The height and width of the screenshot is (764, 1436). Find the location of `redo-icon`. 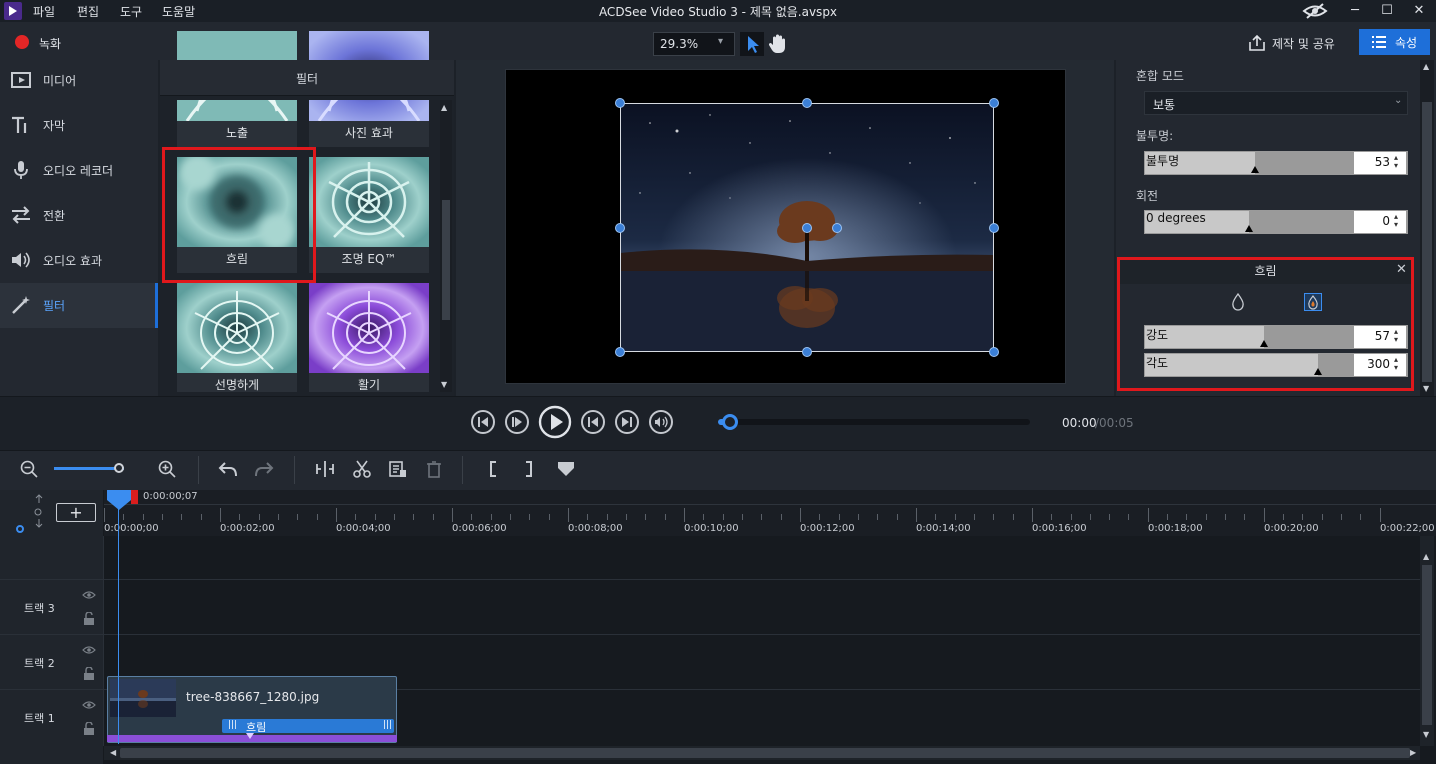

redo-icon is located at coordinates (264, 469).